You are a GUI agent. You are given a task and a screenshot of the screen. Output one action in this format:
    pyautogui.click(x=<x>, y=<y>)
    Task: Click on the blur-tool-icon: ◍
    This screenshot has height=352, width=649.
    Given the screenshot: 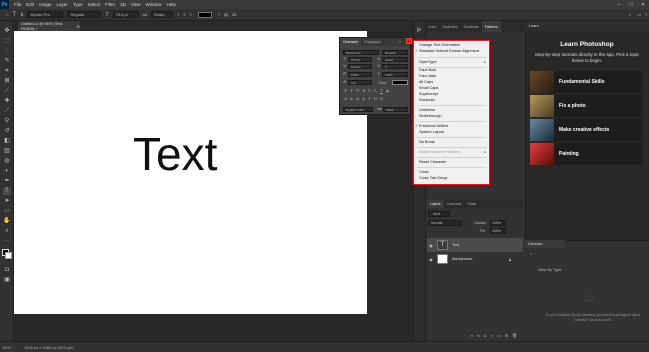 What is the action you would take?
    pyautogui.click(x=7, y=161)
    